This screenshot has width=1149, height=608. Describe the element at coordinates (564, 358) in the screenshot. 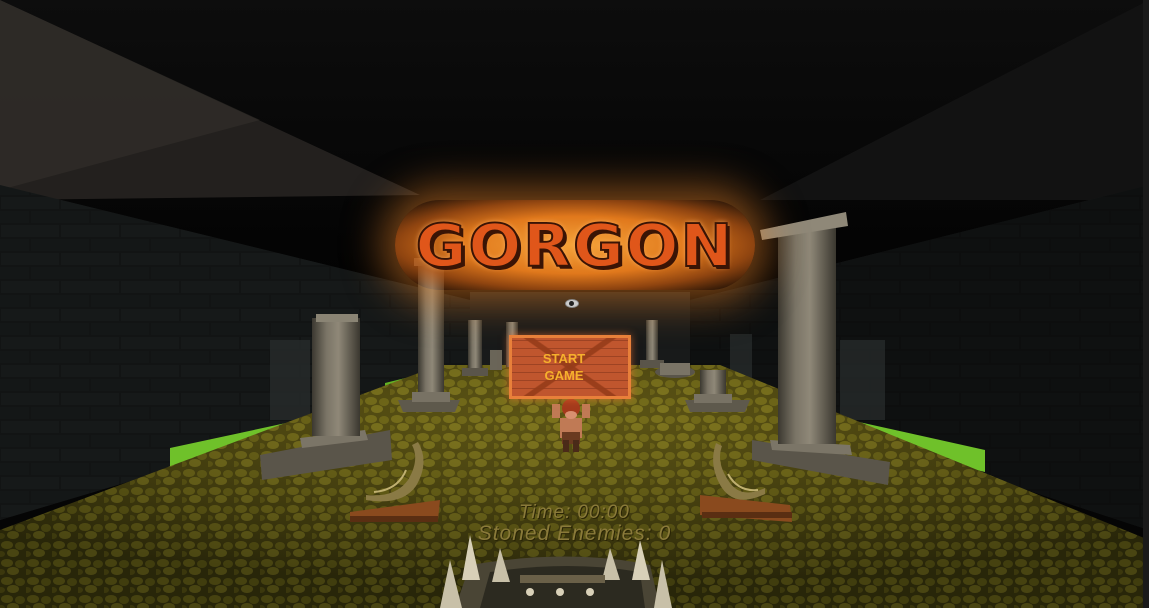

I see `start-line-1: START` at that location.